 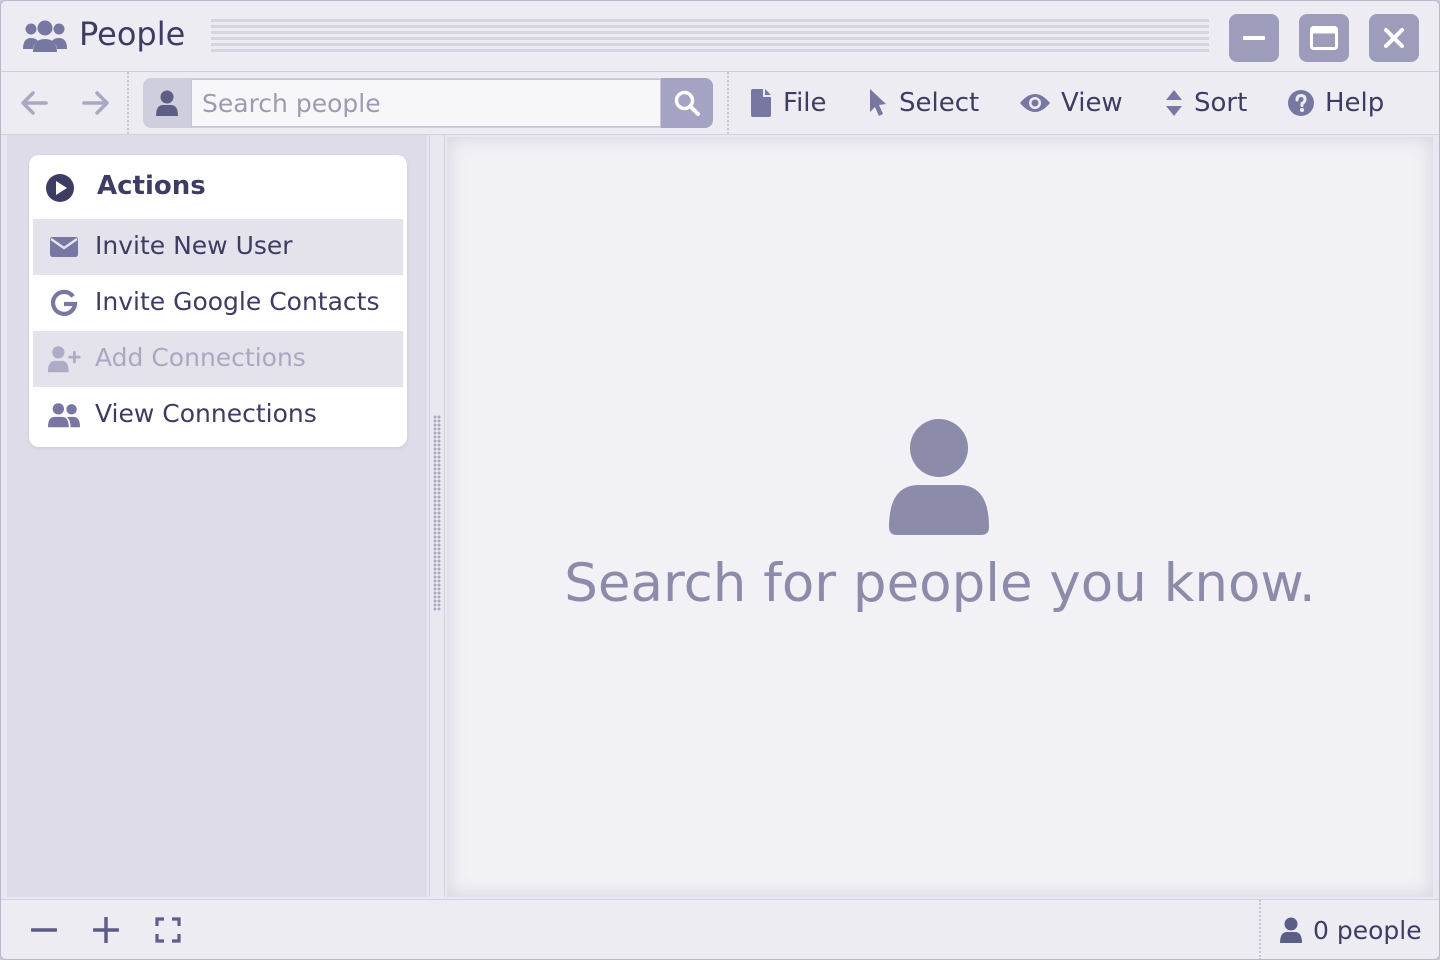 What do you see at coordinates (939, 103) in the screenshot?
I see `menu-select-label: Select` at bounding box center [939, 103].